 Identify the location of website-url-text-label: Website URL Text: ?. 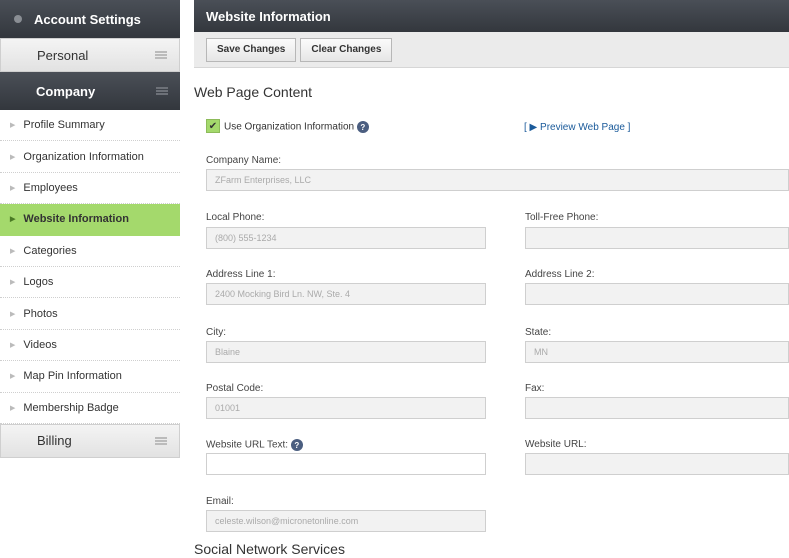
(254, 445).